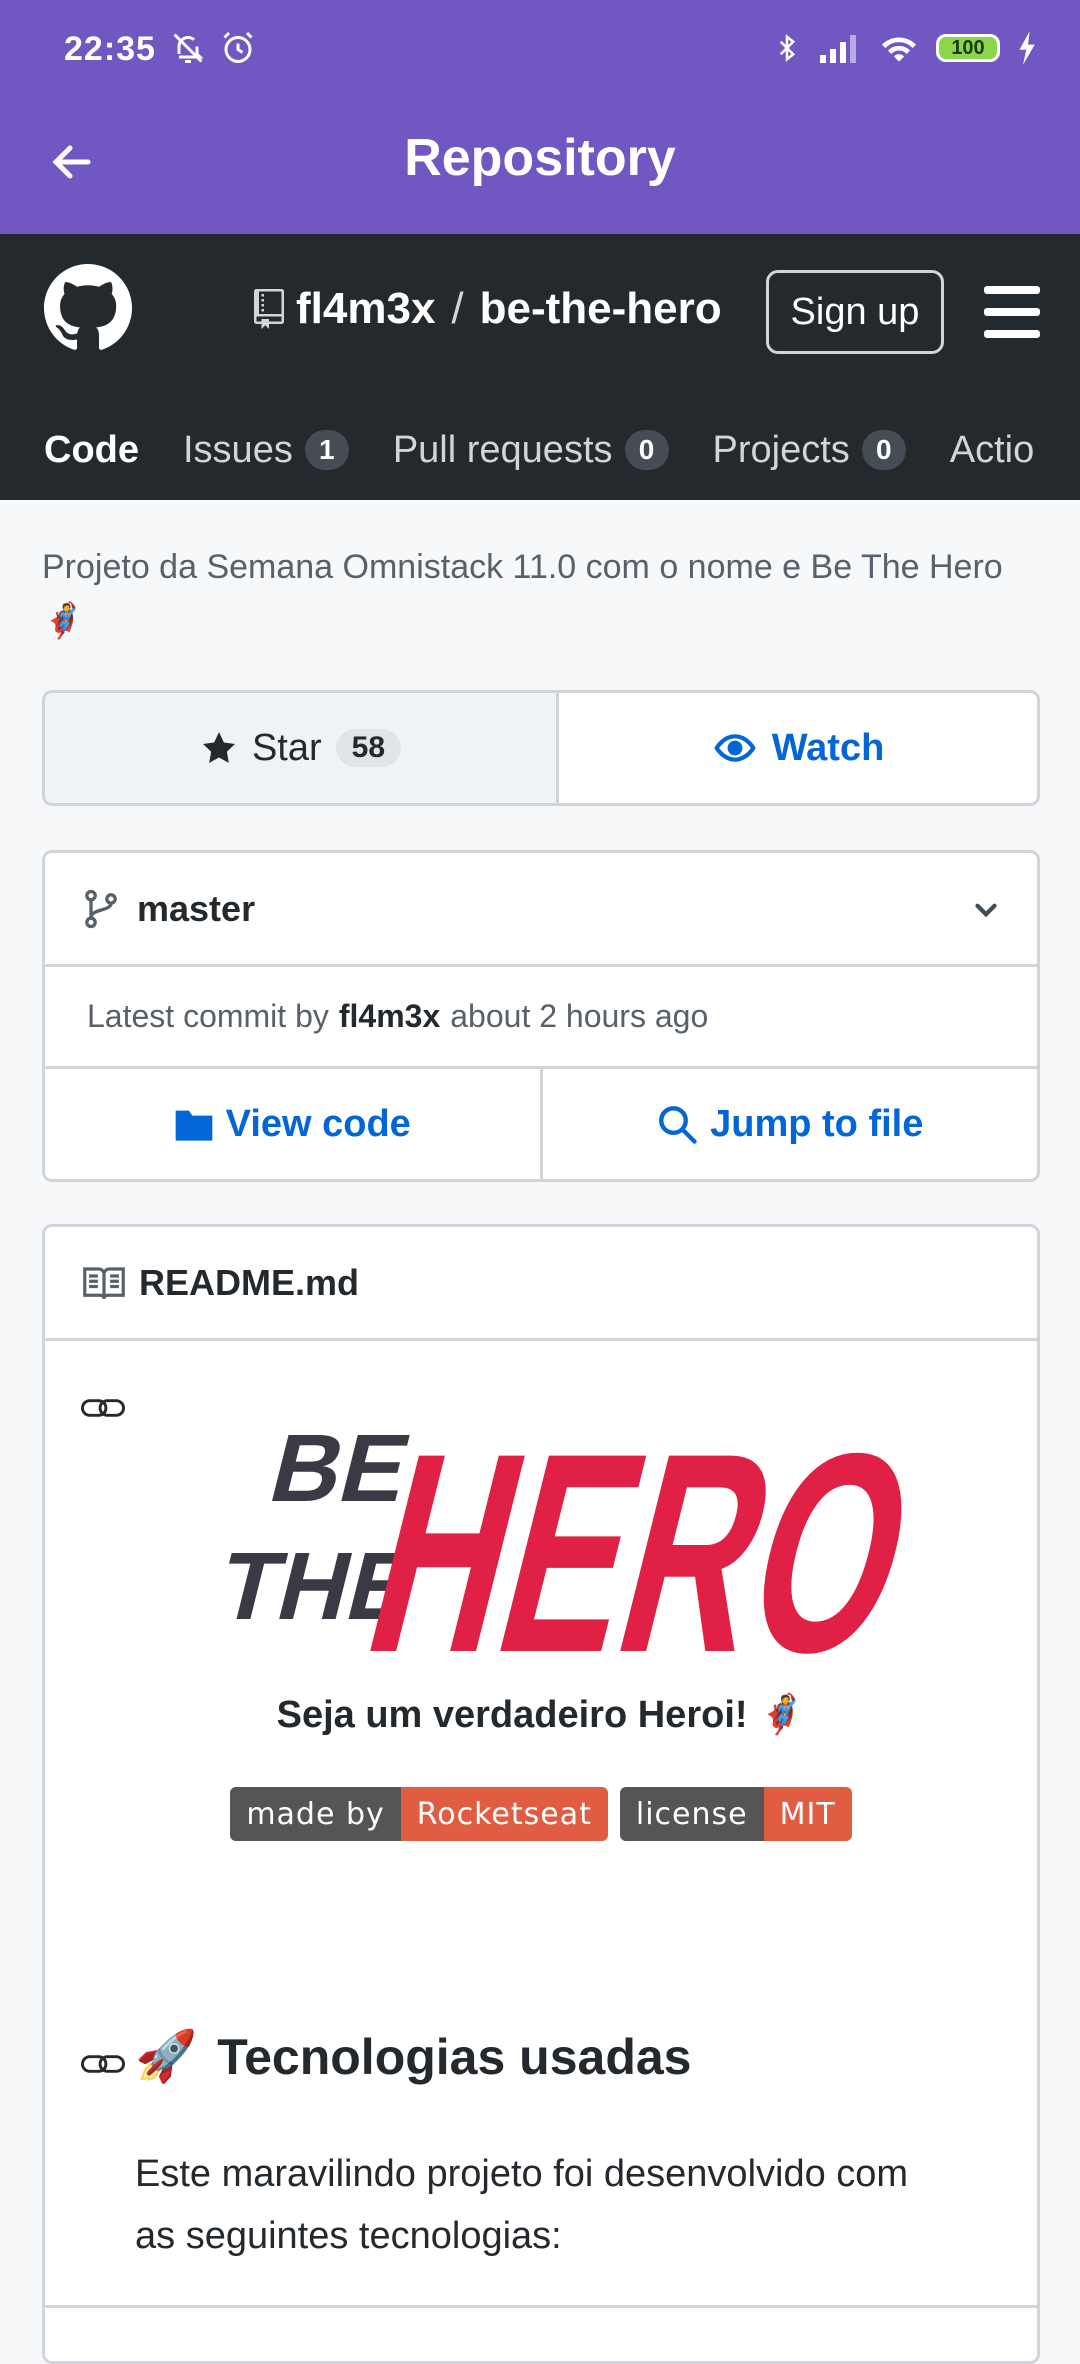 This screenshot has height=2364, width=1080. What do you see at coordinates (601, 309) in the screenshot?
I see `repo-name-link: be-the-hero` at bounding box center [601, 309].